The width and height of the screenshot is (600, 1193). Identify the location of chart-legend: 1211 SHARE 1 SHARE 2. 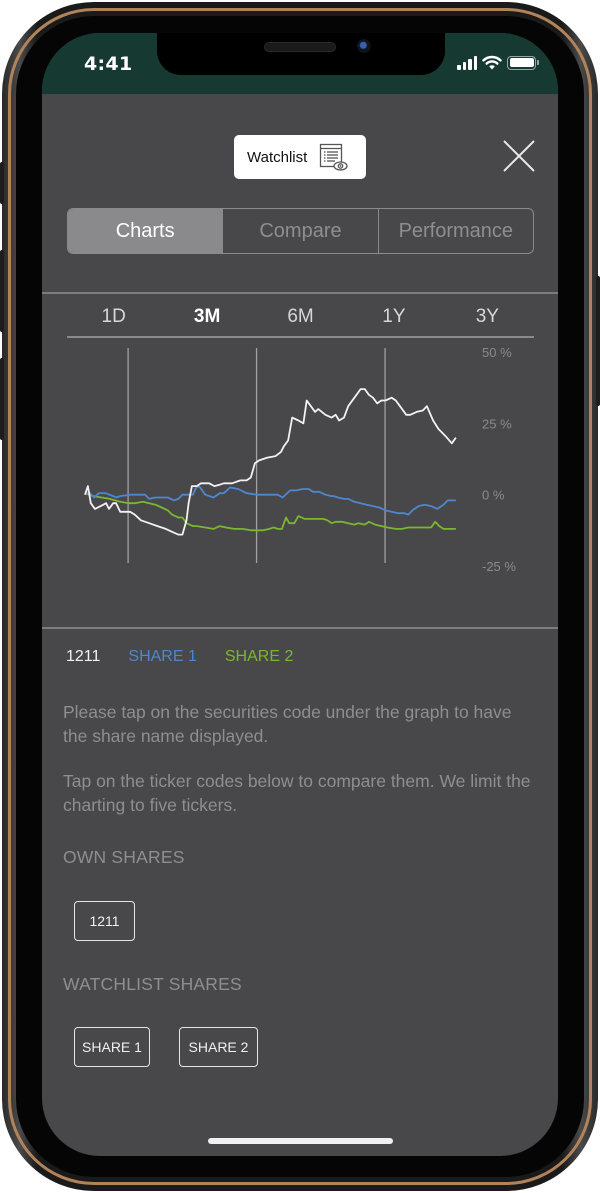
(179, 657).